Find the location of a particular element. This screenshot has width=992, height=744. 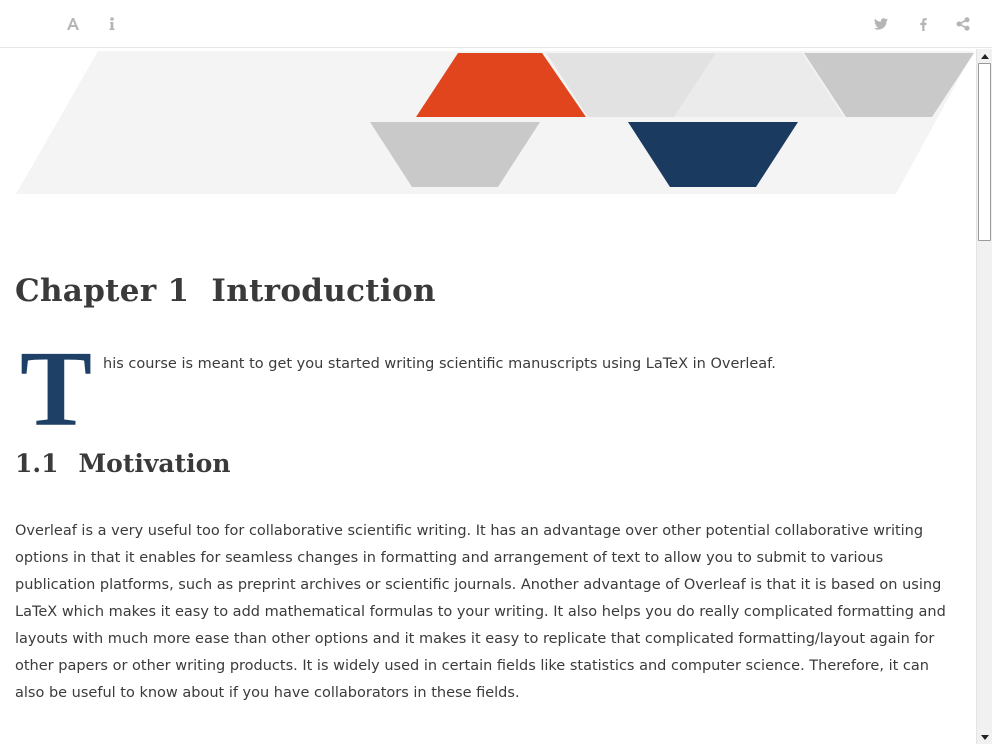

chapter-label: Chapter 1 is located at coordinates (102, 291).